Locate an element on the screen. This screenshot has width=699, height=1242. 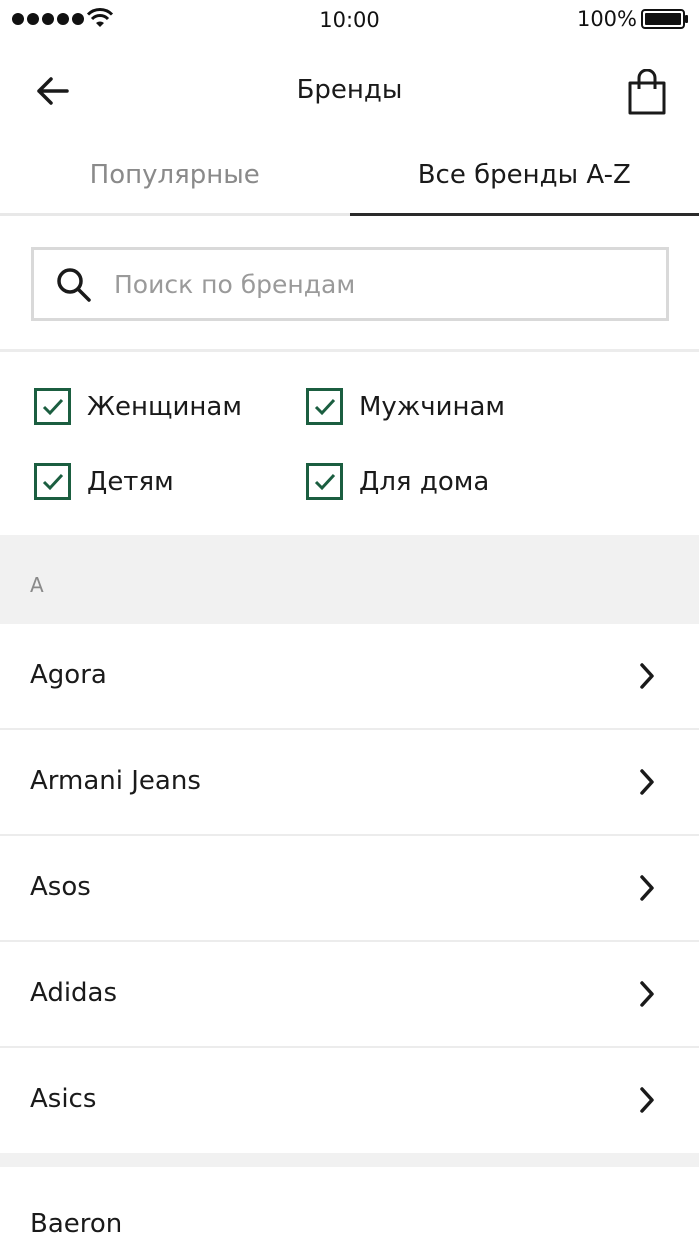
section-divider is located at coordinates (349, 1160).